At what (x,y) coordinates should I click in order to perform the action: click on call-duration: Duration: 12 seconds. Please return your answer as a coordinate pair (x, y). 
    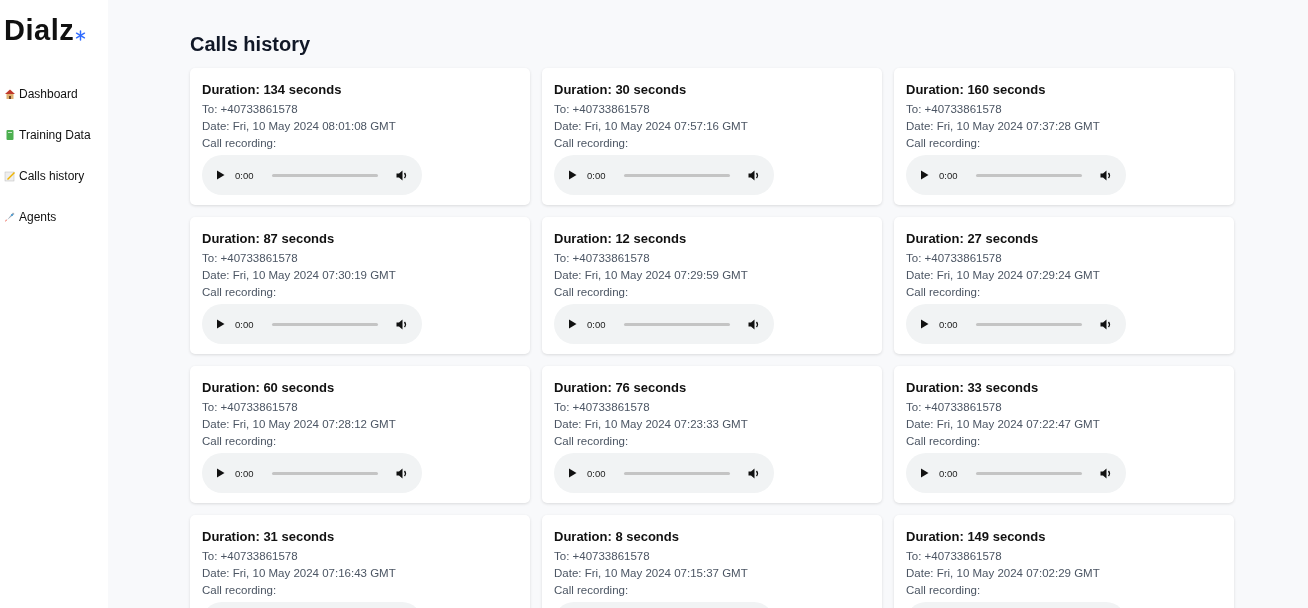
    Looking at the image, I should click on (621, 238).